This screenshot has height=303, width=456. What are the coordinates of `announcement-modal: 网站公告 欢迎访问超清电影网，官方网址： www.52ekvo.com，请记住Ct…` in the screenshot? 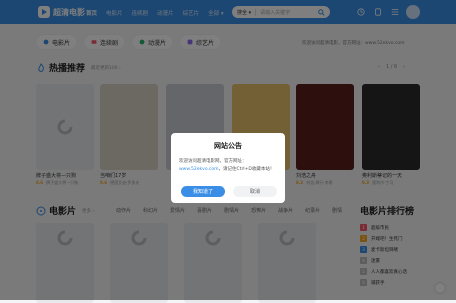 It's located at (228, 168).